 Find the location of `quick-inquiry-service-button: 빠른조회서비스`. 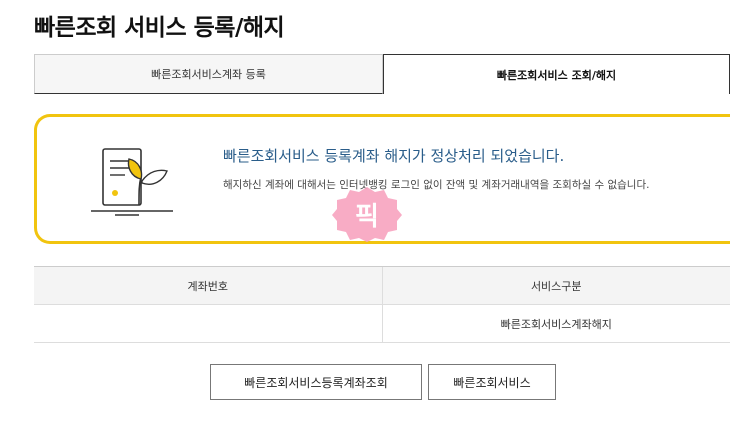

quick-inquiry-service-button: 빠른조회서비스 is located at coordinates (492, 382).